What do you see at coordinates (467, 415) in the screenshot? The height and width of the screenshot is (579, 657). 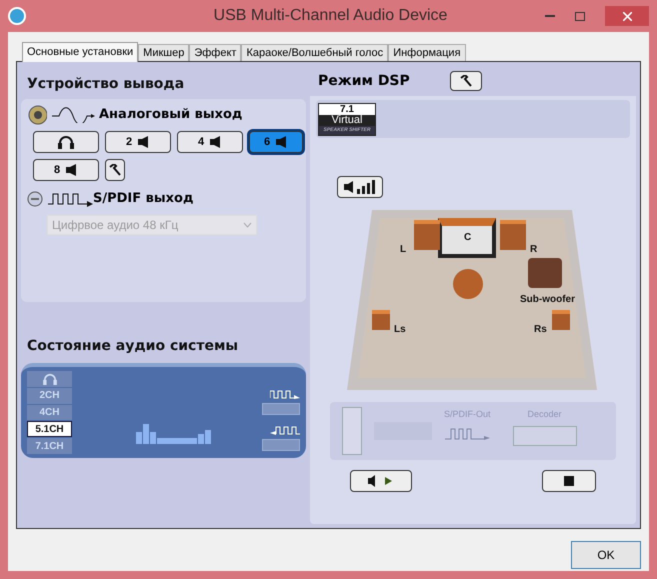 I see `spdif-out-label: S/PDIF-Out` at bounding box center [467, 415].